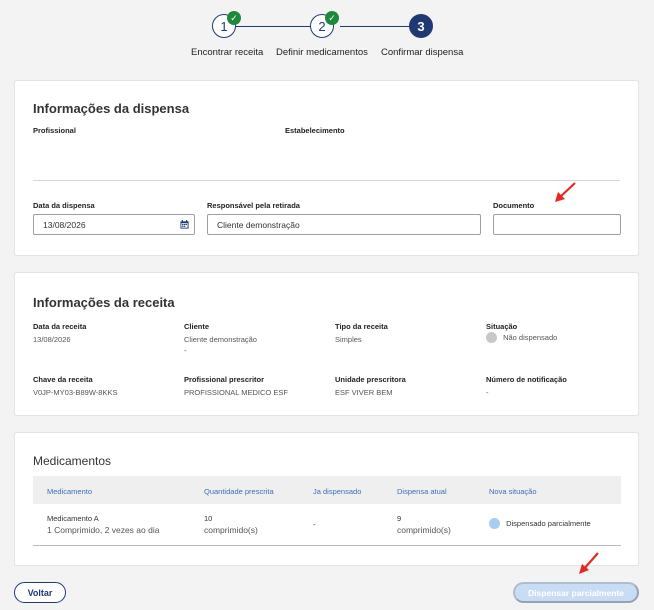 Image resolution: width=654 pixels, height=610 pixels. Describe the element at coordinates (326, 180) in the screenshot. I see `divider` at that location.